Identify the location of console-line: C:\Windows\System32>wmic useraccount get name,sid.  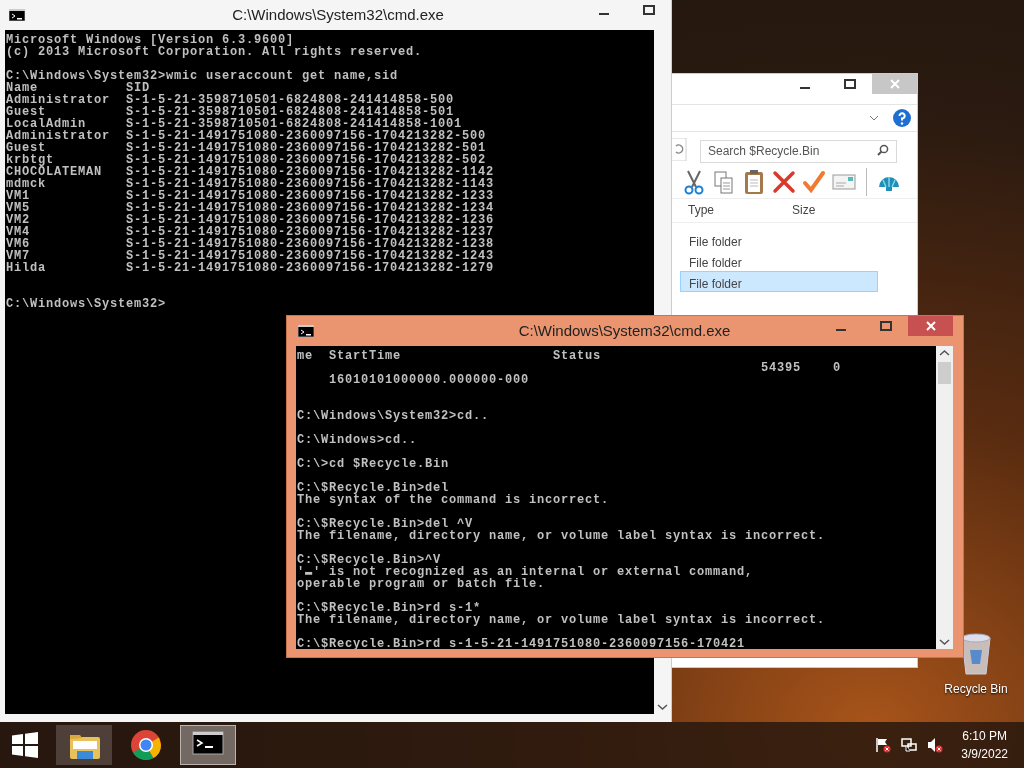
(202, 76).